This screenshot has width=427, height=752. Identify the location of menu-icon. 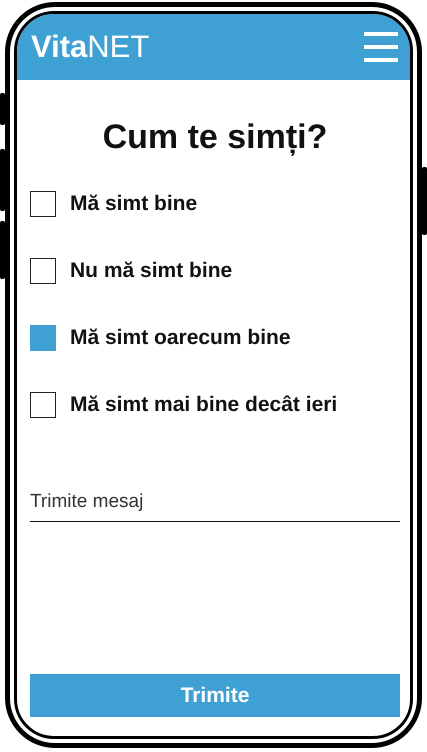
(381, 47).